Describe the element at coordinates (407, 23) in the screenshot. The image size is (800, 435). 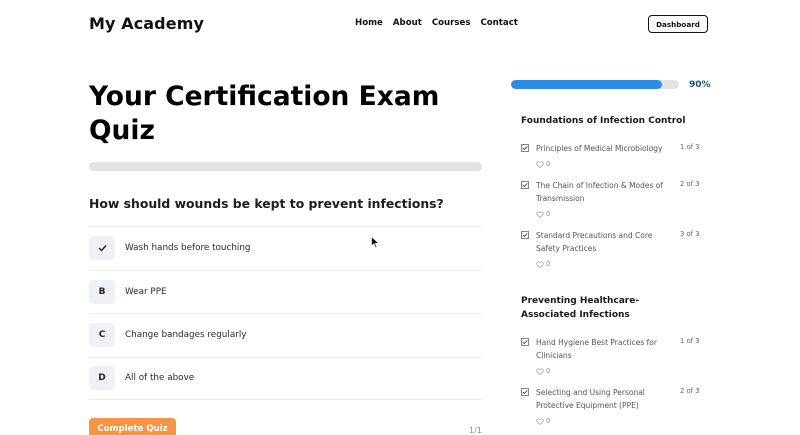
I see `nav-about: About` at that location.